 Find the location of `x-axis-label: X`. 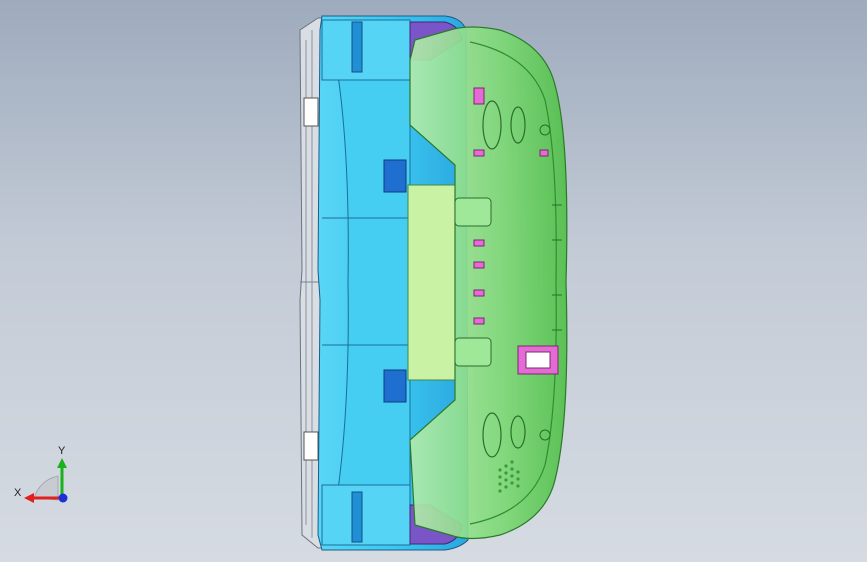

x-axis-label: X is located at coordinates (18, 493).